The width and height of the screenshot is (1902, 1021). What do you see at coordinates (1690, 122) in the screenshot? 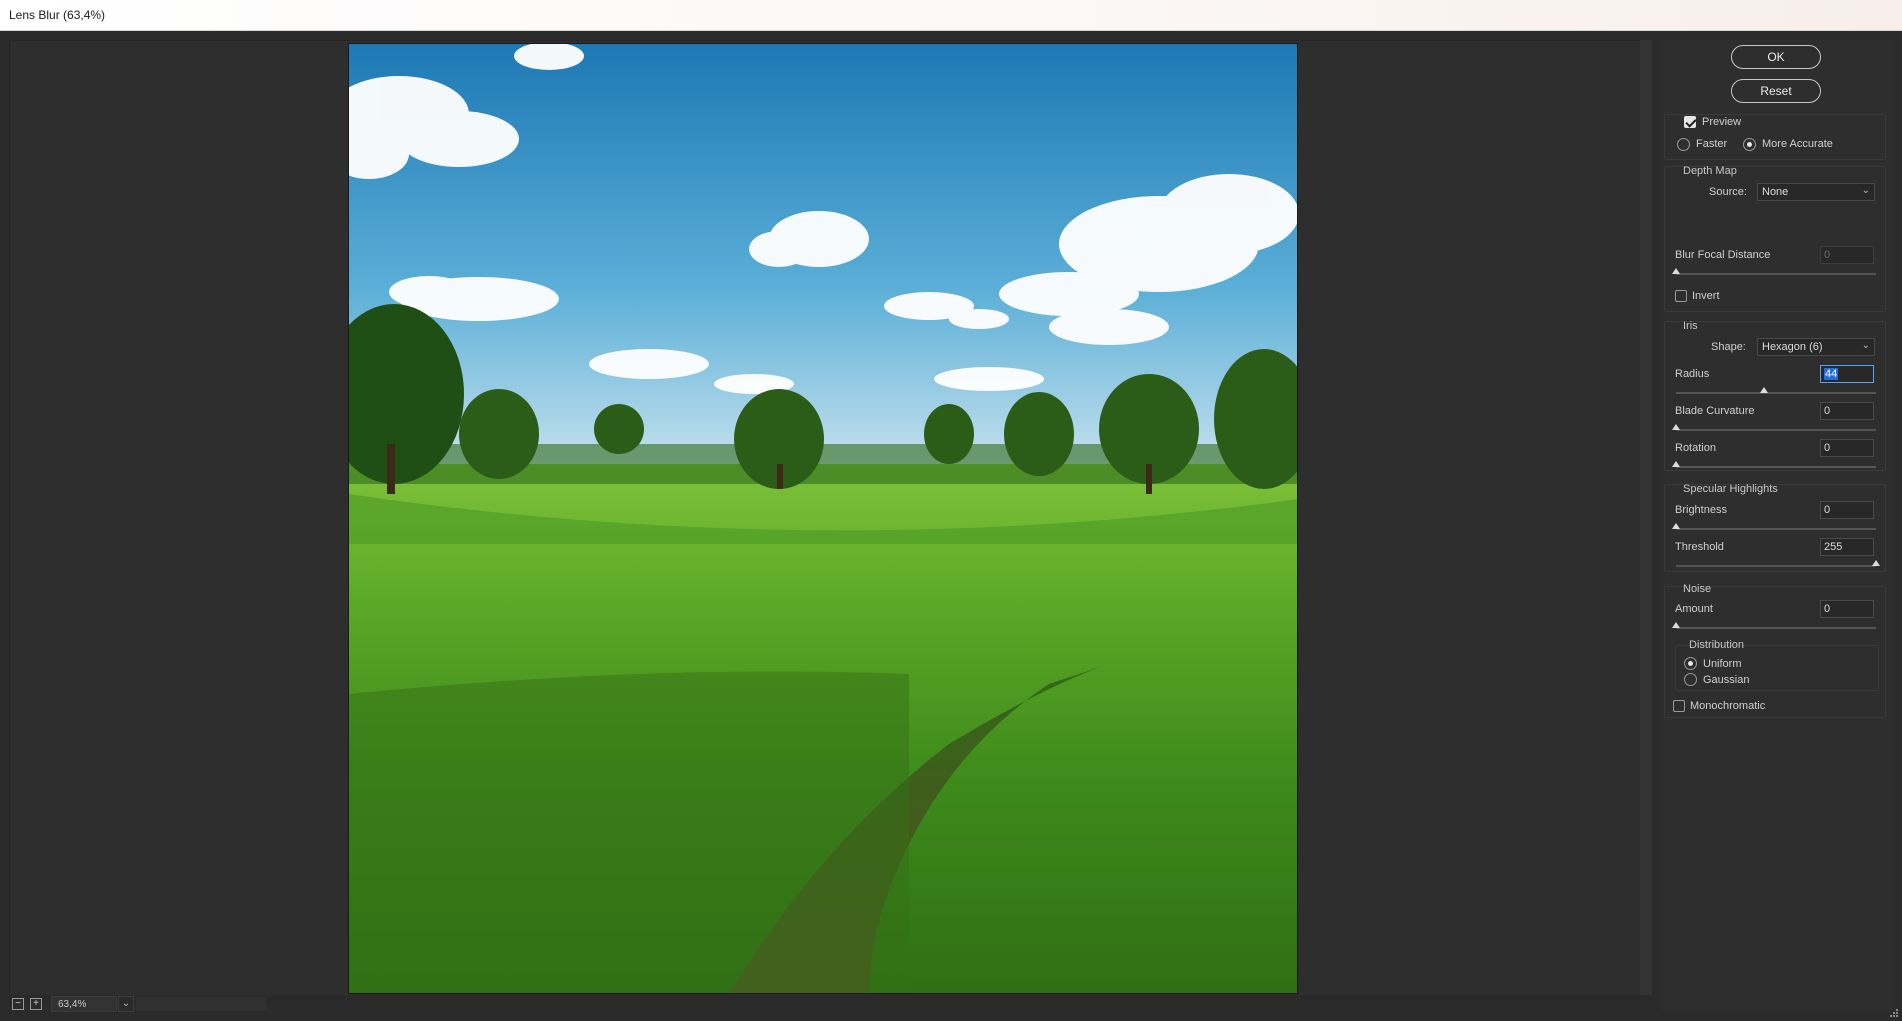
I see `preview-checkbox` at bounding box center [1690, 122].